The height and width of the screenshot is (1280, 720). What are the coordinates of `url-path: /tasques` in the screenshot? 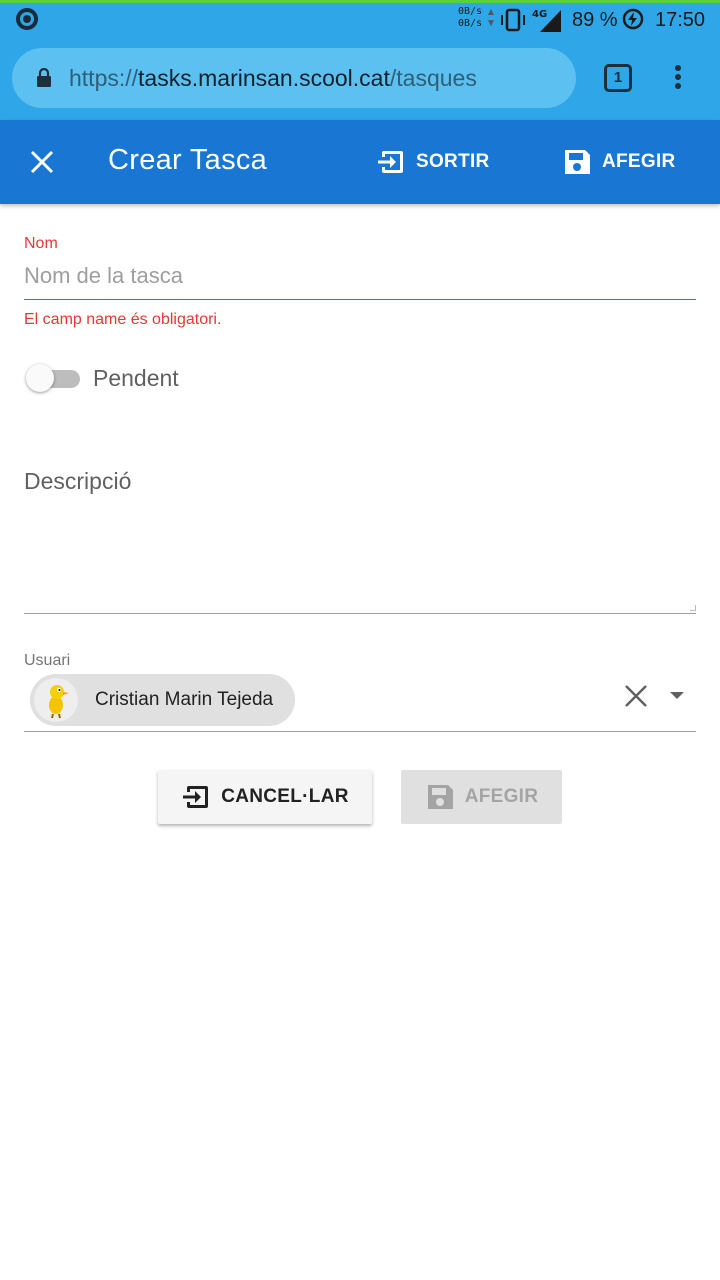 It's located at (433, 78).